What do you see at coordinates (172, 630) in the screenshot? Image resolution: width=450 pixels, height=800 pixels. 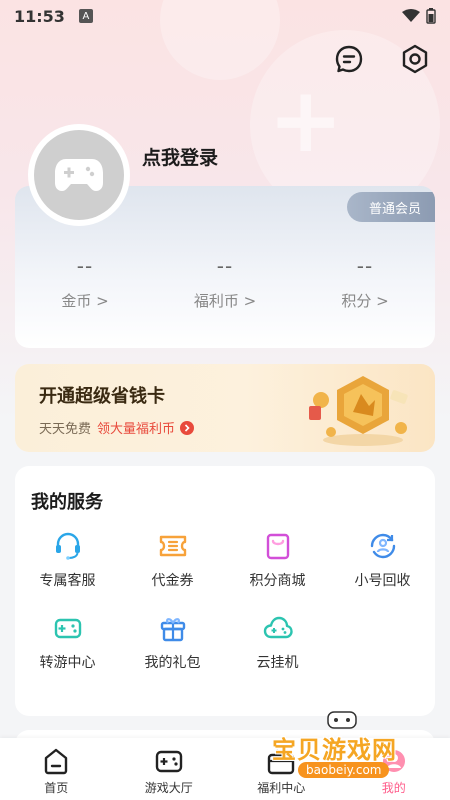 I see `gift-icon` at bounding box center [172, 630].